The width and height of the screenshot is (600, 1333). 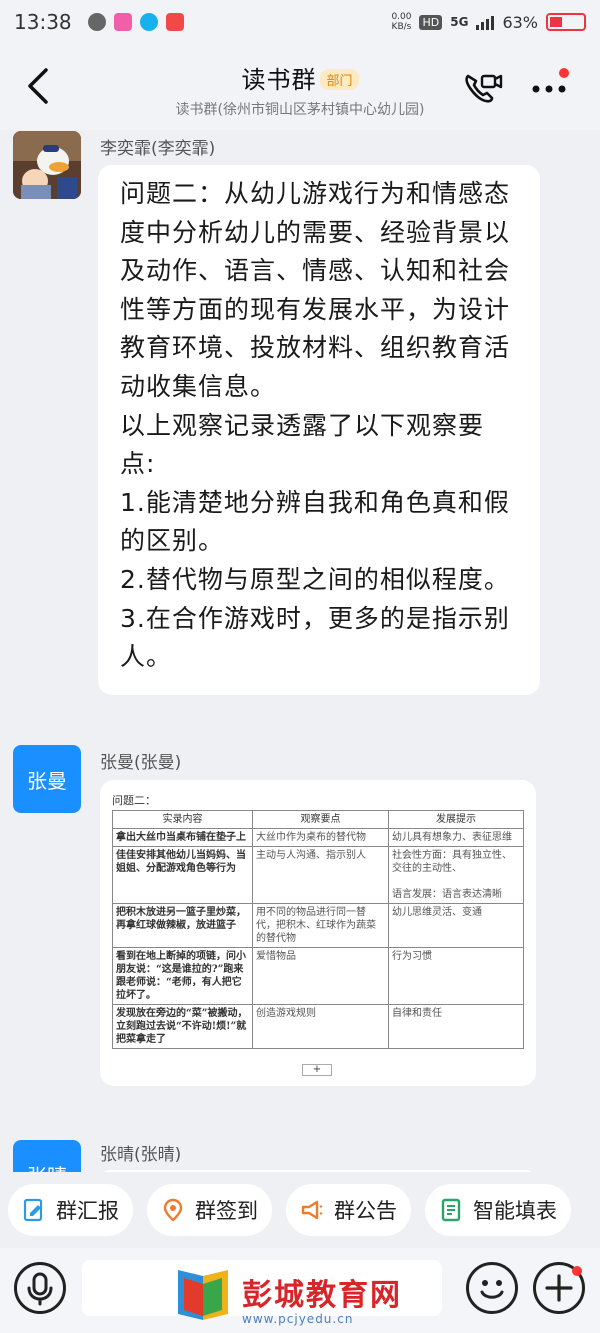 I want to click on table-expand-marker: +, so click(x=317, y=1070).